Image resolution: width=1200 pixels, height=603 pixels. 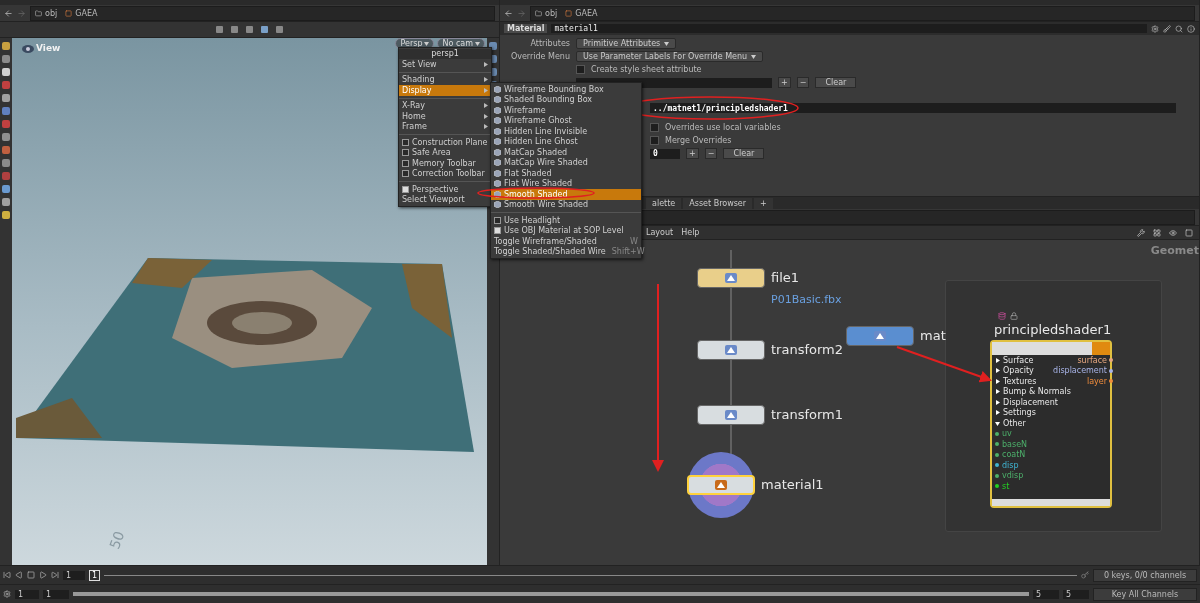 I want to click on input-group: Surface, so click(x=1018, y=360).